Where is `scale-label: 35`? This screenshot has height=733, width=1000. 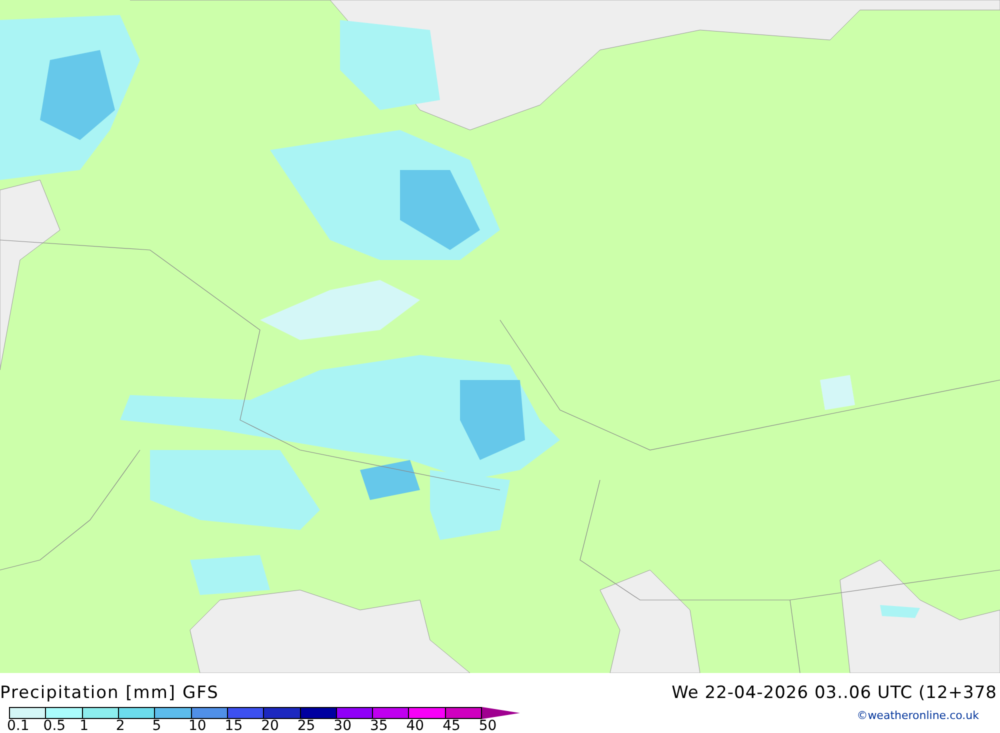
scale-label: 35 is located at coordinates (379, 726).